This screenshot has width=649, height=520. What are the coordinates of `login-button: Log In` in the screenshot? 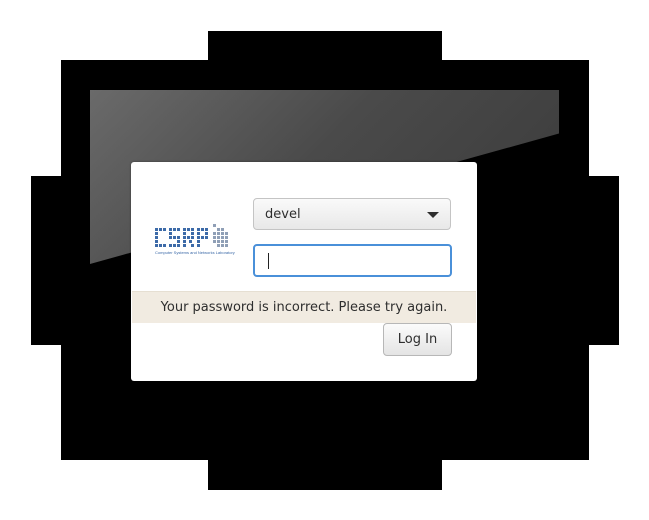 It's located at (417, 339).